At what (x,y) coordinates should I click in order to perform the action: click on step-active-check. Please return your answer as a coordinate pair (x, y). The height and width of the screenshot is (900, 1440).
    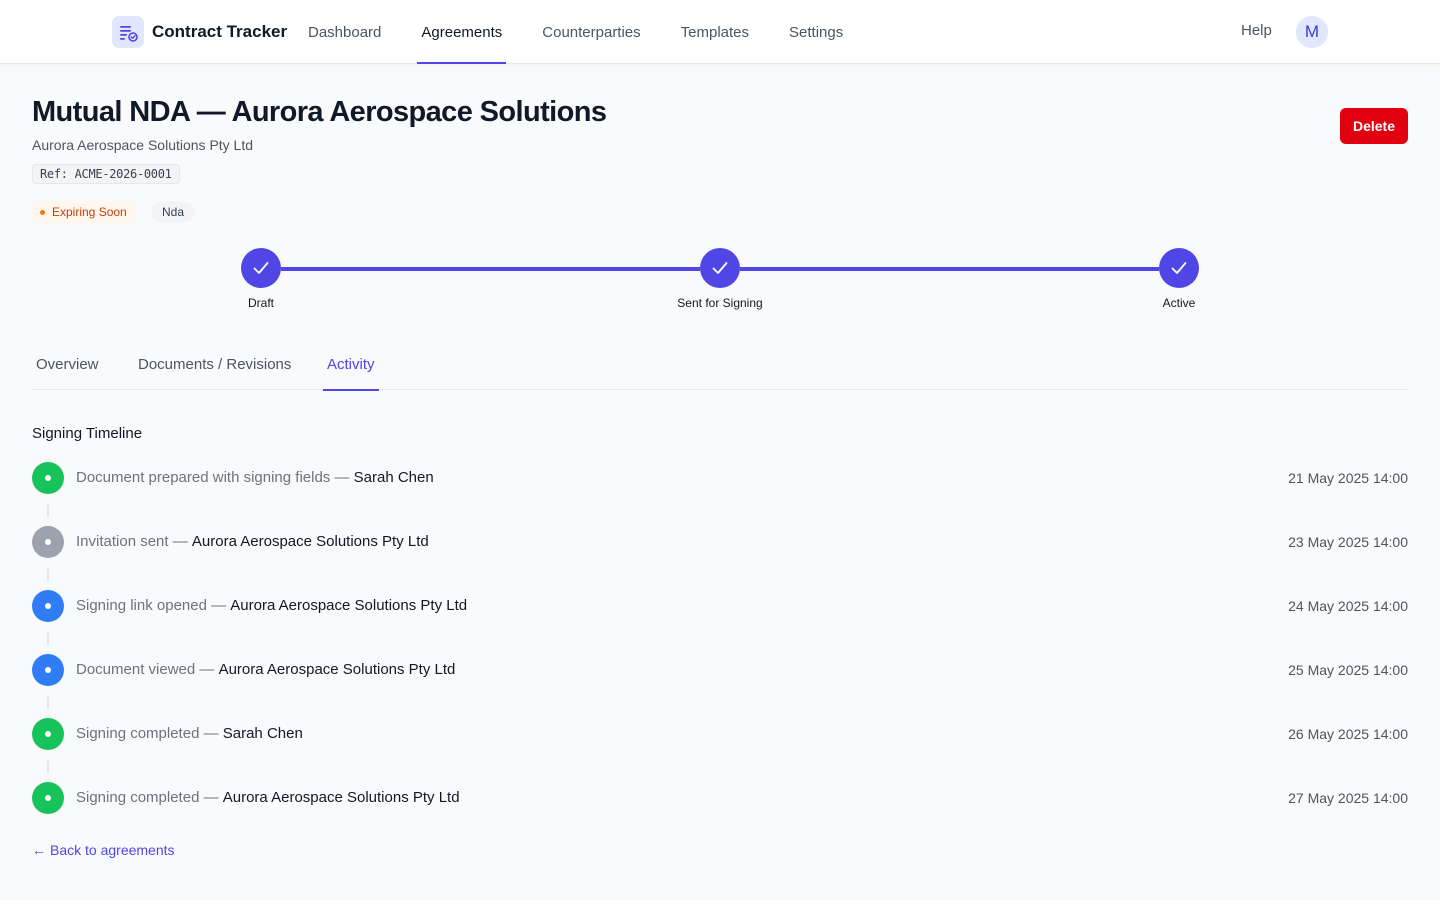
    Looking at the image, I should click on (1179, 268).